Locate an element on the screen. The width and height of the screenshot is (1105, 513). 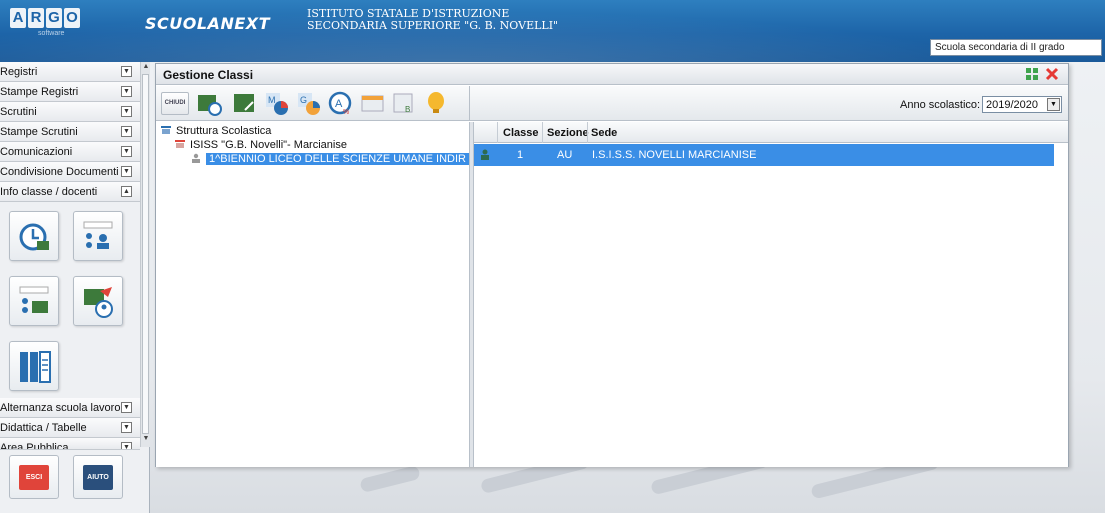
docenti-classe-tile is located at coordinates (98, 236).